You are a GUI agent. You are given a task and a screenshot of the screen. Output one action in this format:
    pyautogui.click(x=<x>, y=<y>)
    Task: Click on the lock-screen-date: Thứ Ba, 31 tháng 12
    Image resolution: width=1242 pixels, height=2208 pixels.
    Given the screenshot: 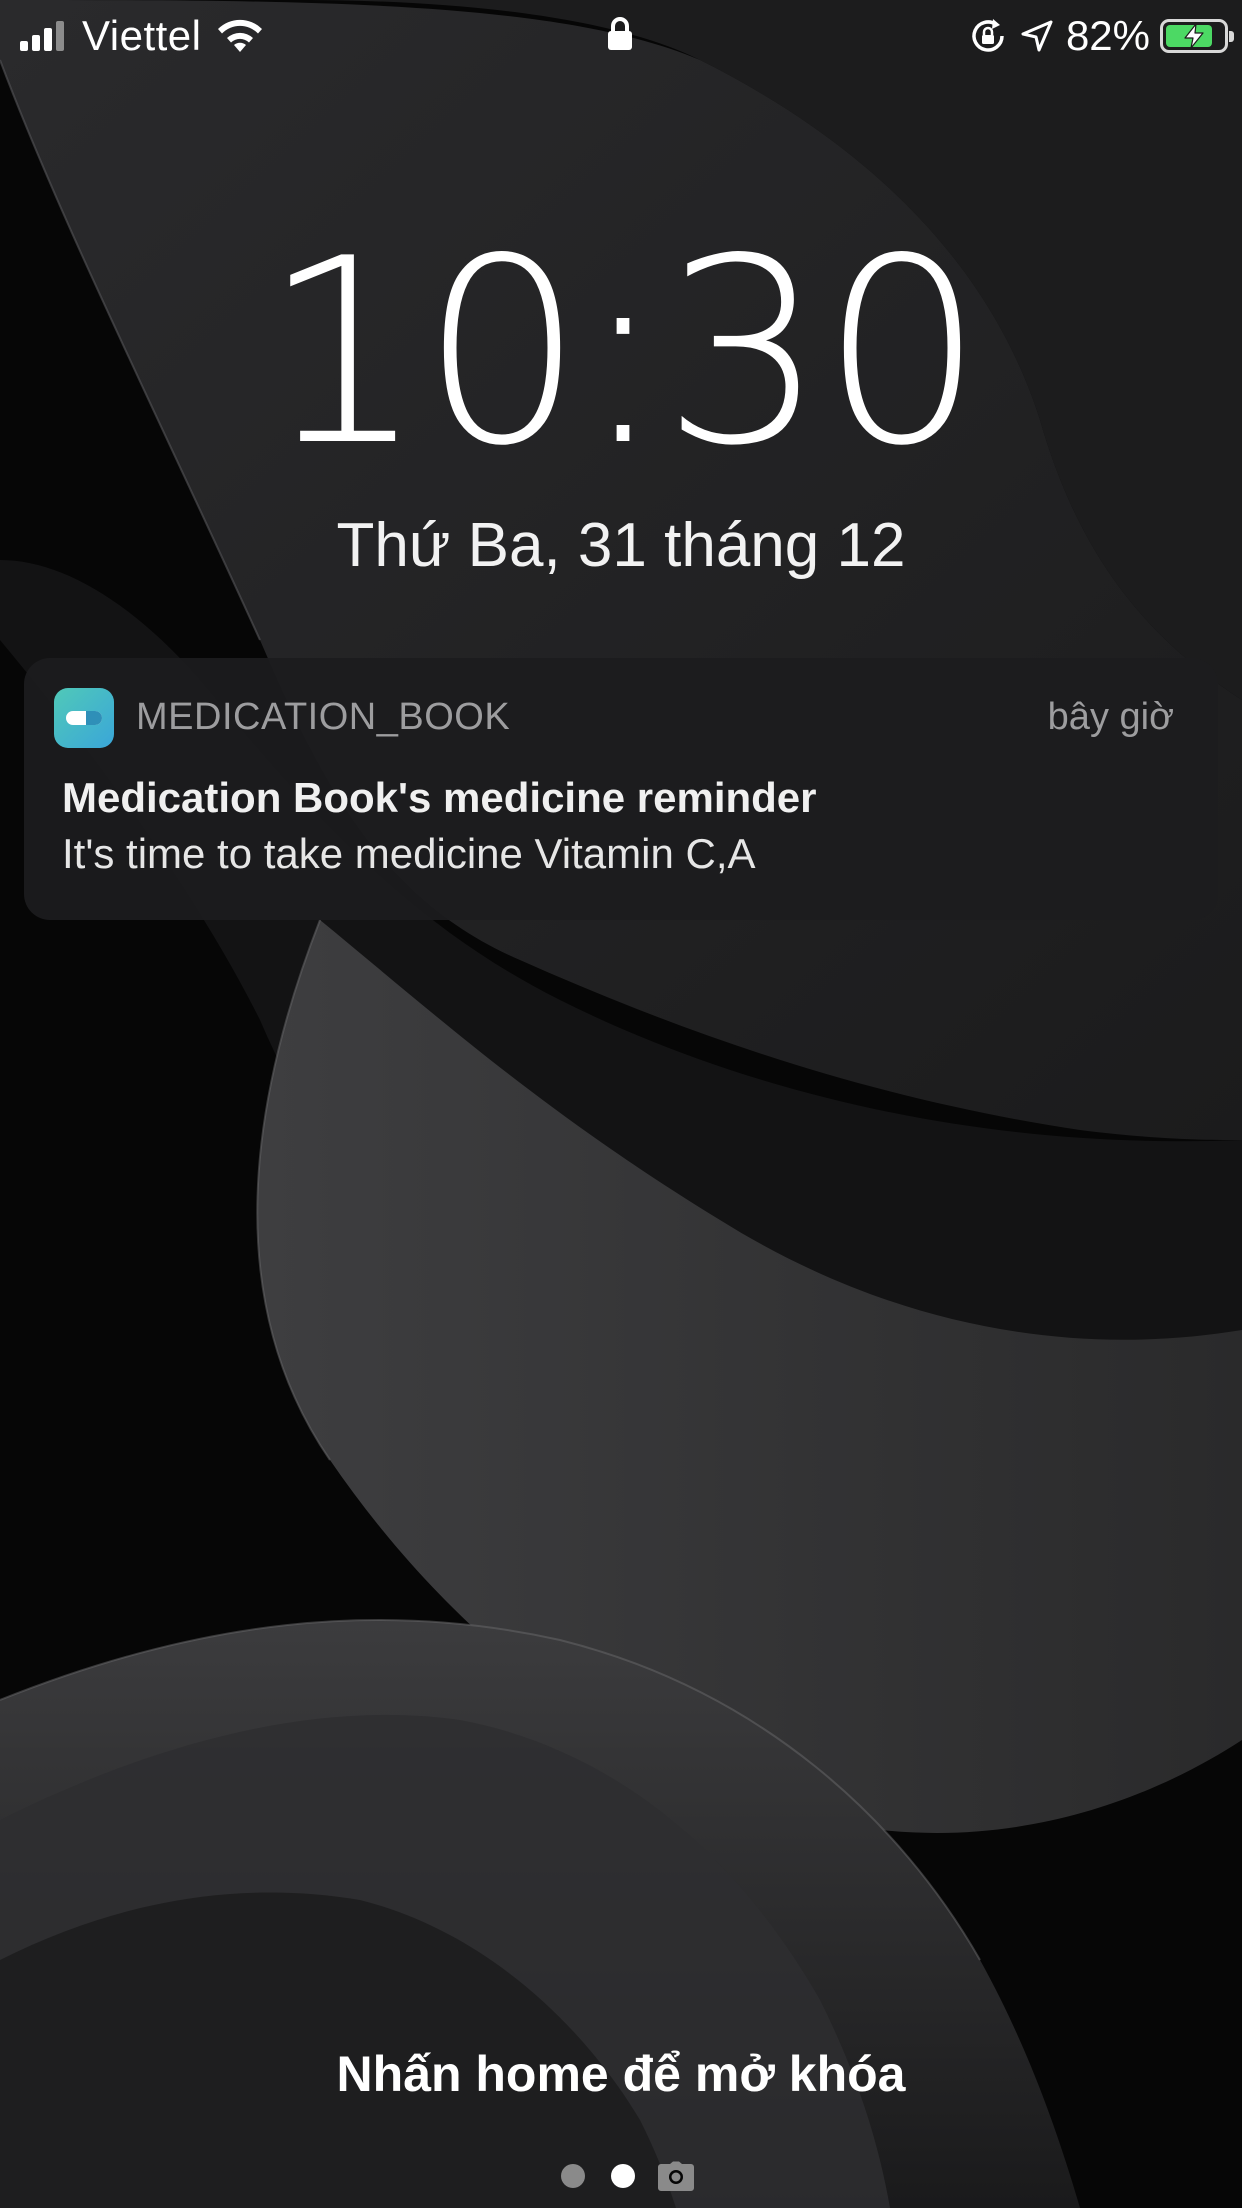 What is the action you would take?
    pyautogui.click(x=621, y=545)
    